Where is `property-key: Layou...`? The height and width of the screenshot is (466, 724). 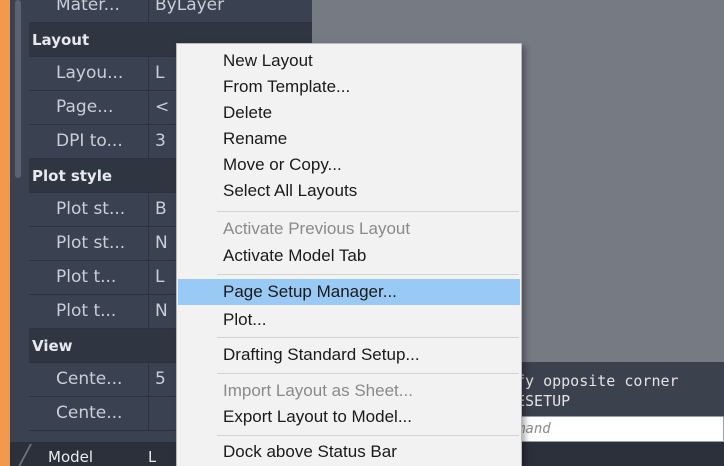 property-key: Layou... is located at coordinates (89, 73).